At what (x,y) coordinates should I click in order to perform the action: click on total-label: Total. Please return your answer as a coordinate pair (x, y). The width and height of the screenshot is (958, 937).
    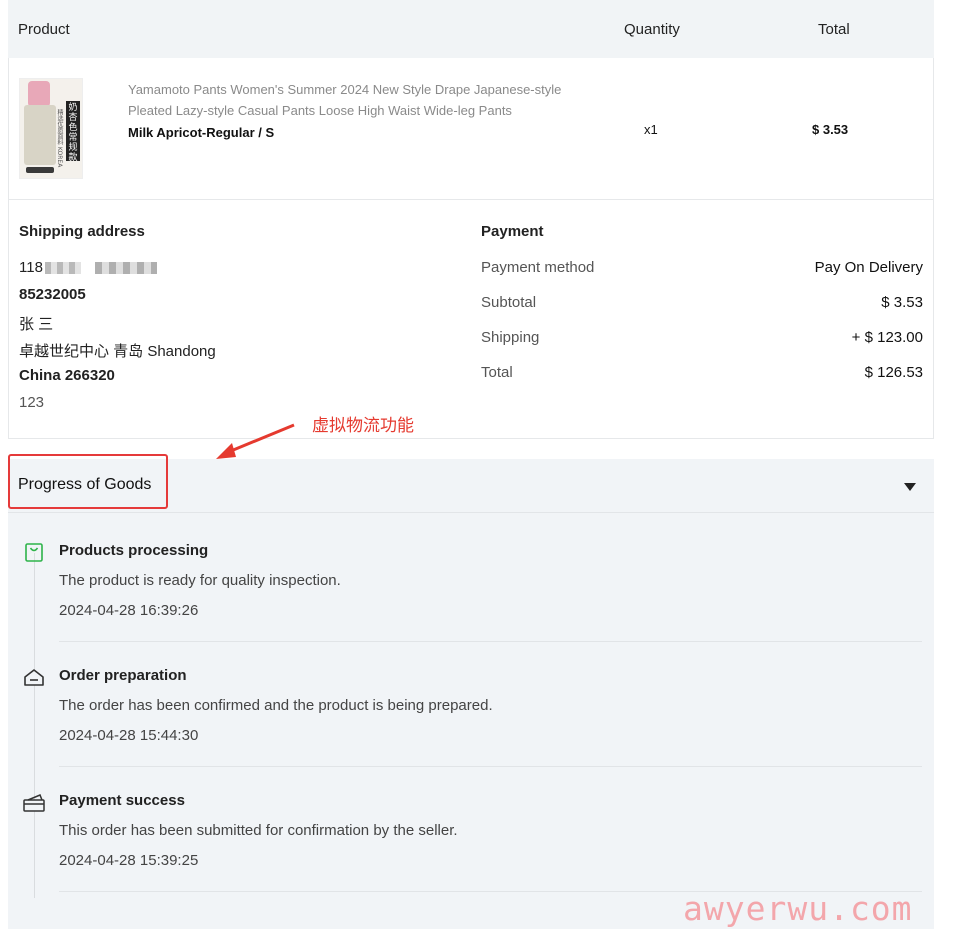
    Looking at the image, I should click on (497, 372).